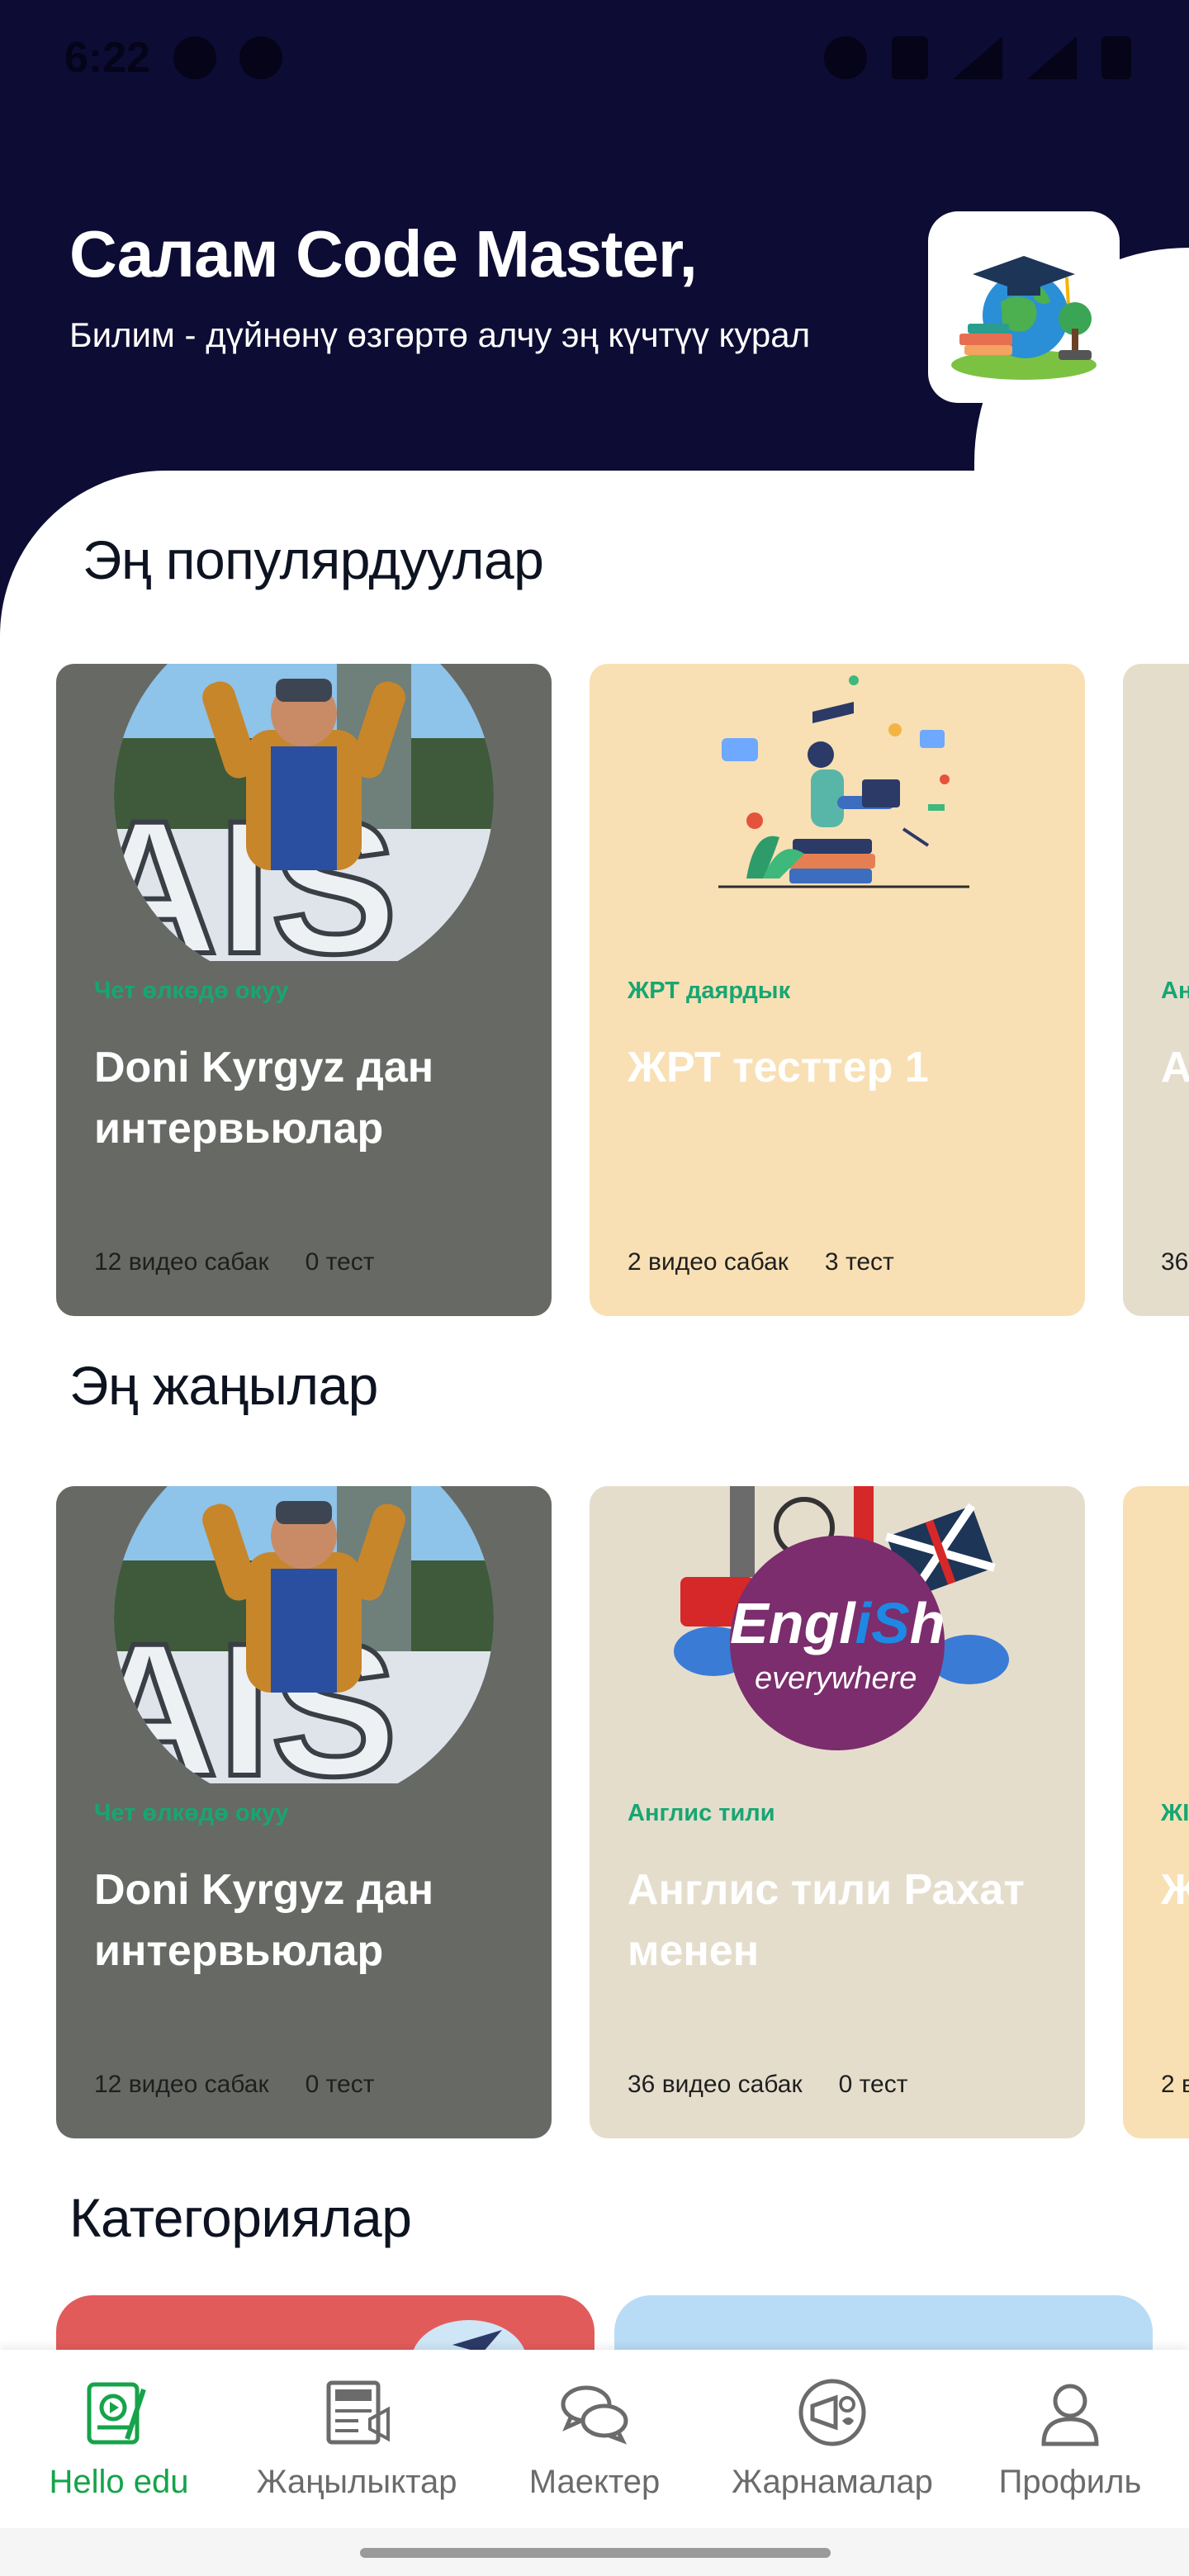 Image resolution: width=1189 pixels, height=2576 pixels. What do you see at coordinates (1024, 318) in the screenshot?
I see `graduation-globe-icon` at bounding box center [1024, 318].